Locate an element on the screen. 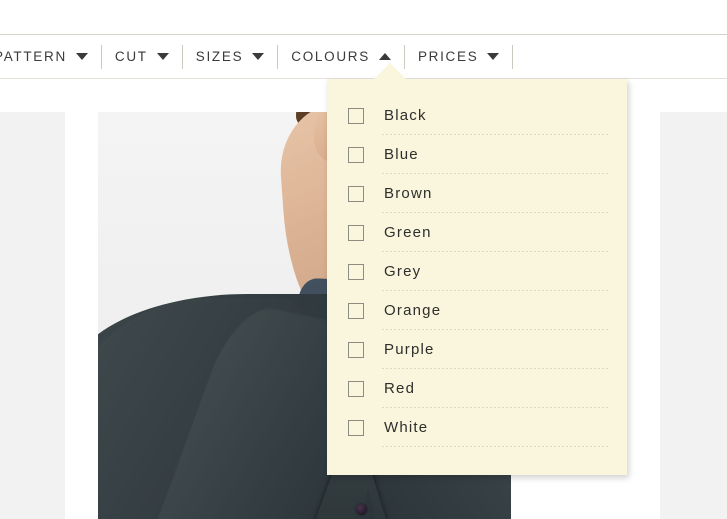  chevron-up-icon is located at coordinates (384, 56).